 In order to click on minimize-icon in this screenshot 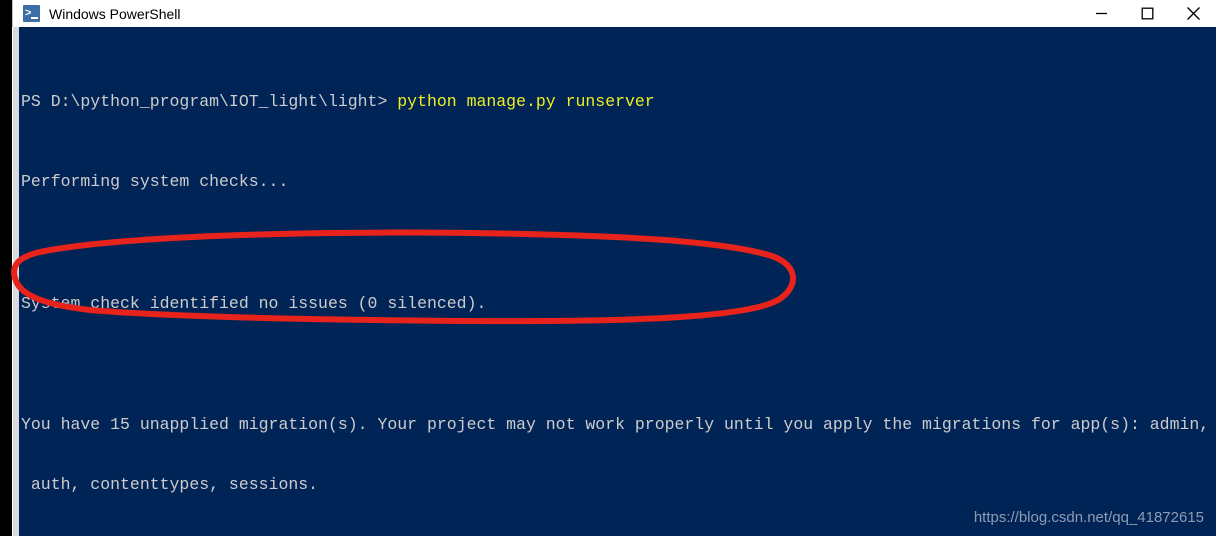, I will do `click(1101, 13)`.